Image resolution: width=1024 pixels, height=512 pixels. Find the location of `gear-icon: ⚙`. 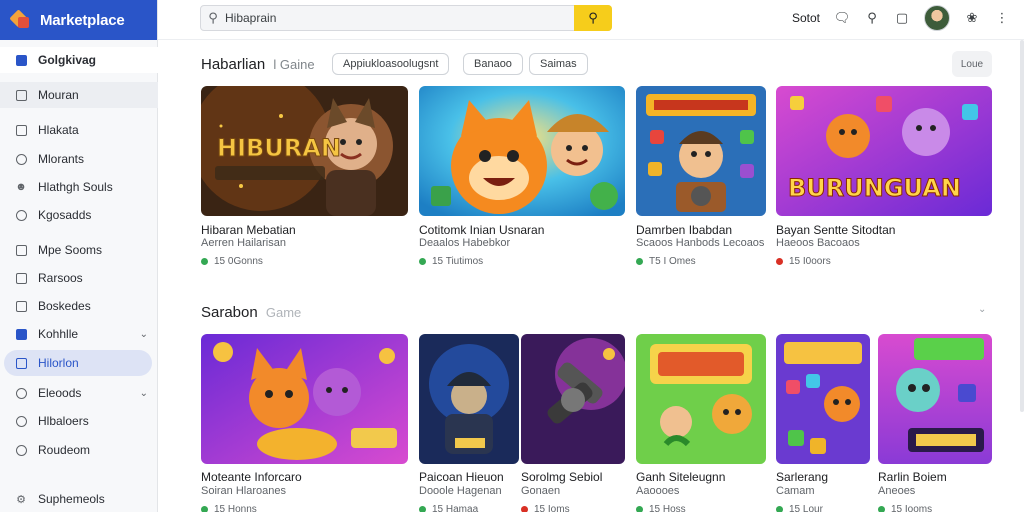

gear-icon: ⚙ is located at coordinates (21, 499).